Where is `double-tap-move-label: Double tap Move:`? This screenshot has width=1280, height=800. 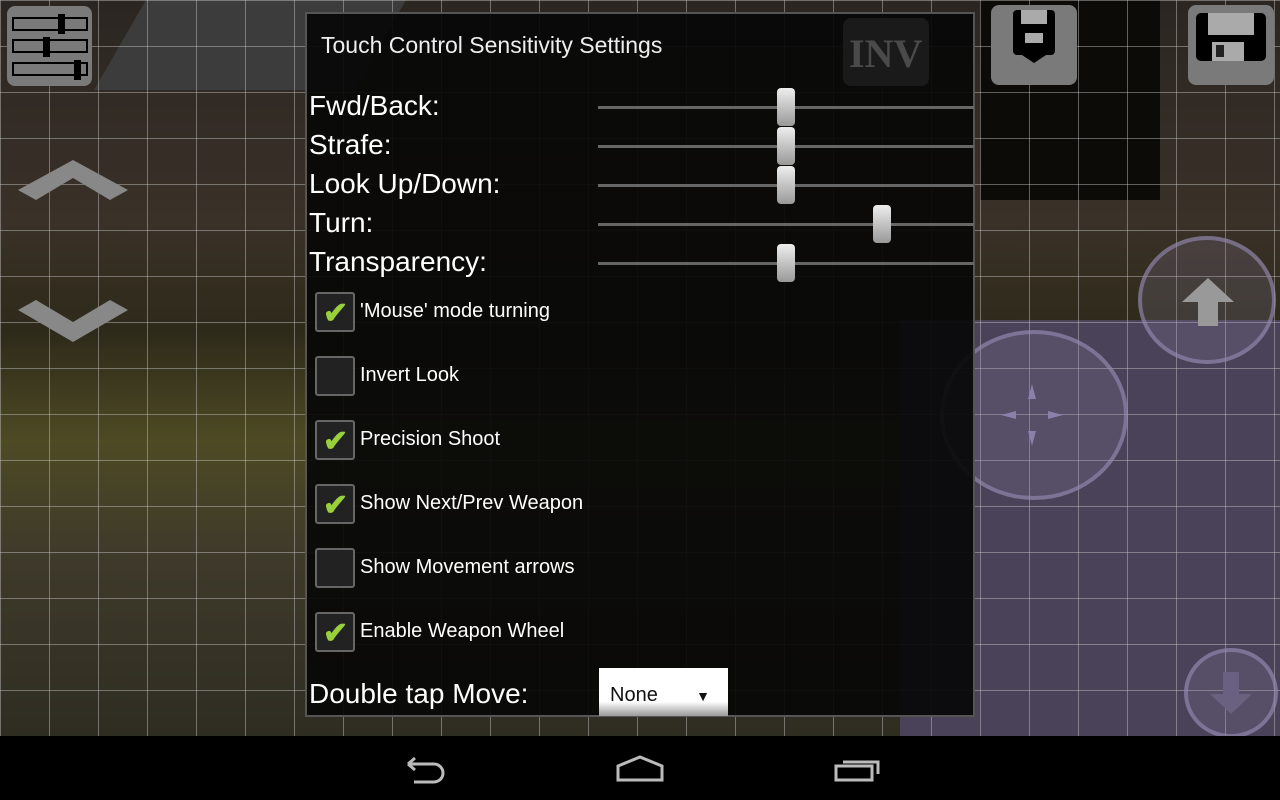 double-tap-move-label: Double tap Move: is located at coordinates (419, 693).